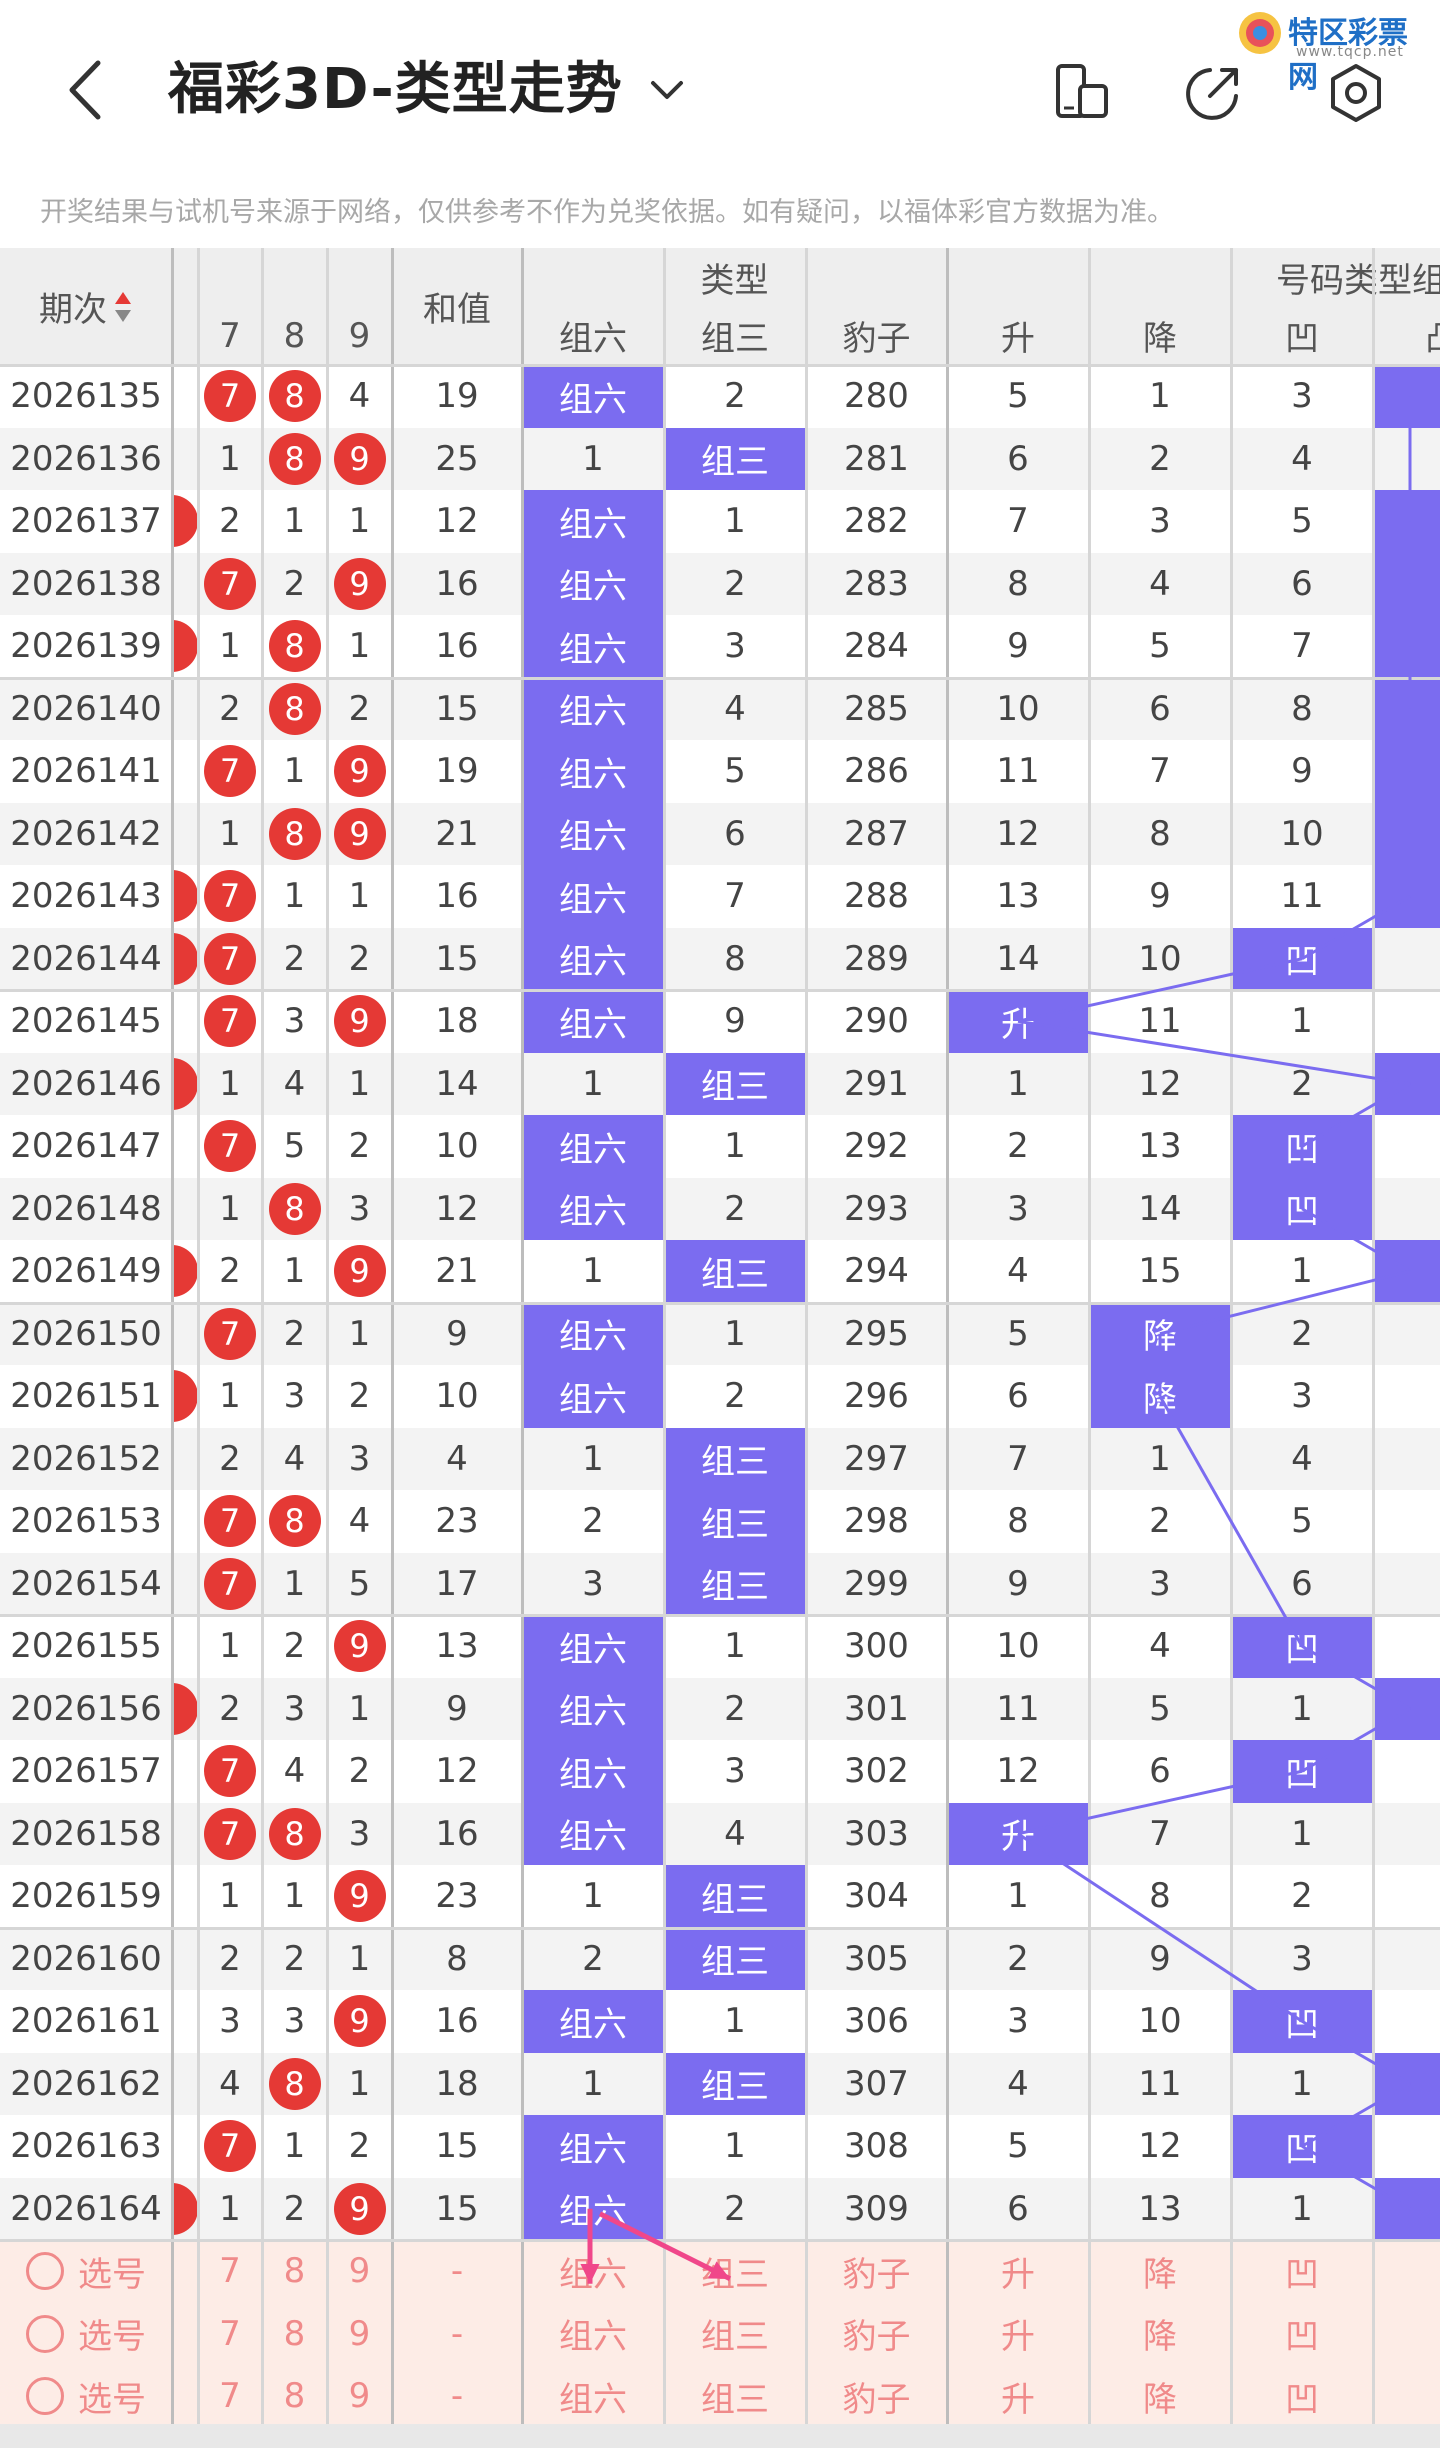 Image resolution: width=1440 pixels, height=2448 pixels. I want to click on column-divider, so click(1373, 1336).